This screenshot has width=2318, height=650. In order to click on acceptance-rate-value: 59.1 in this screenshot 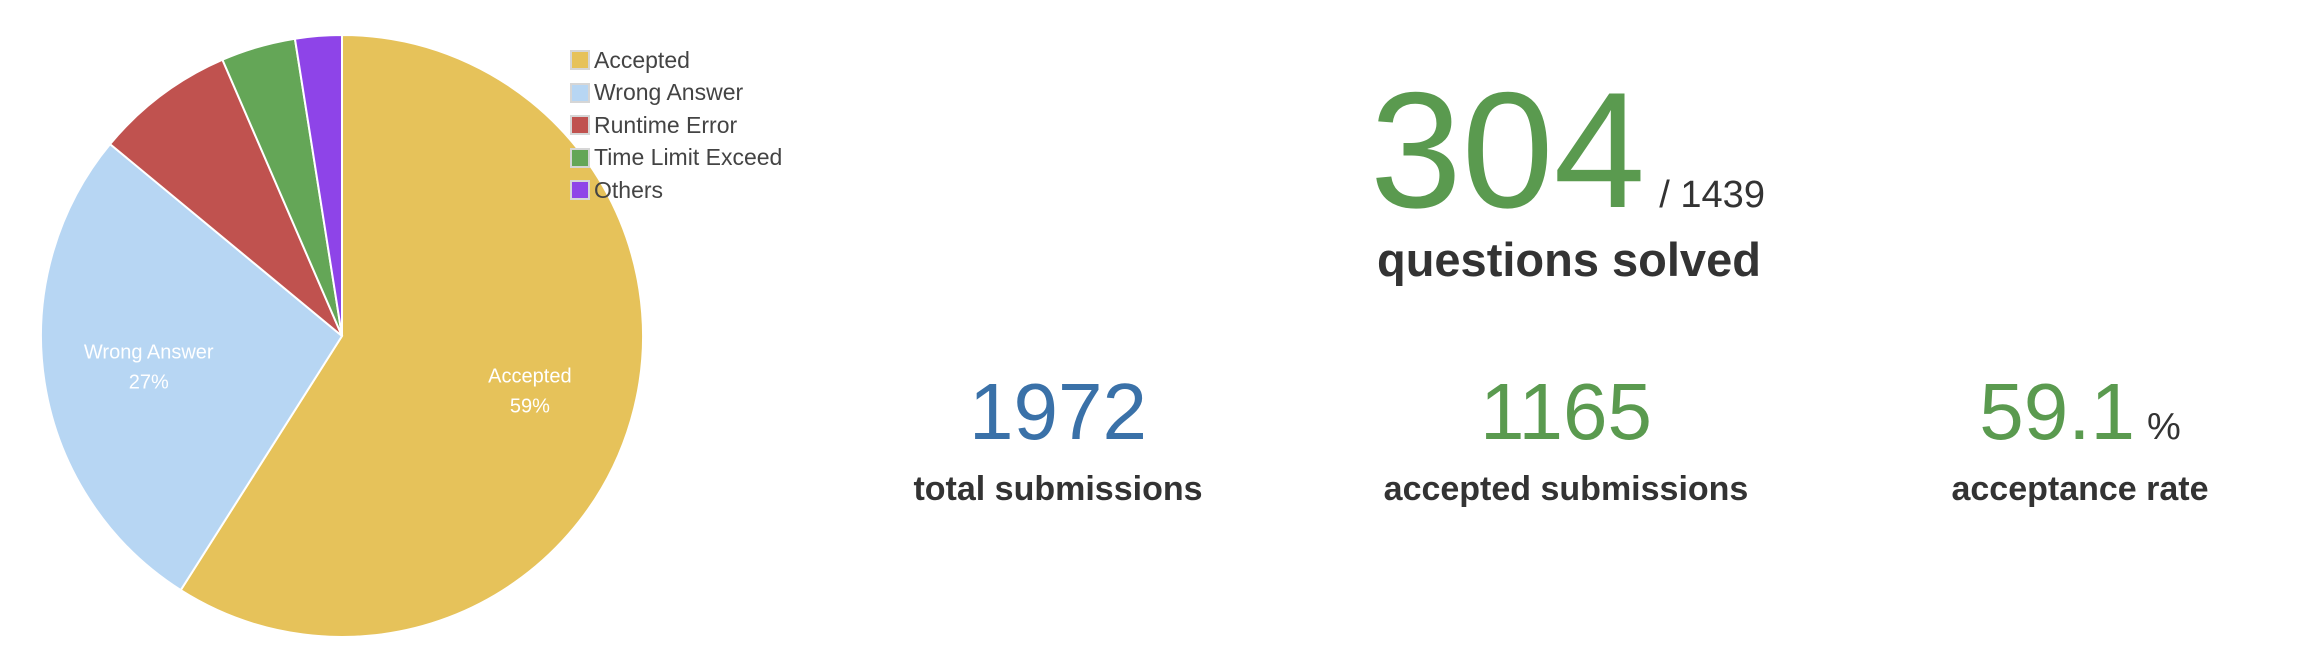, I will do `click(2057, 411)`.